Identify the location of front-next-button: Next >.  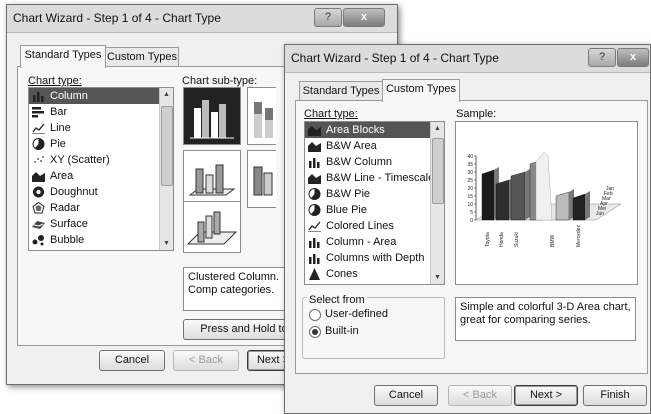
(546, 395).